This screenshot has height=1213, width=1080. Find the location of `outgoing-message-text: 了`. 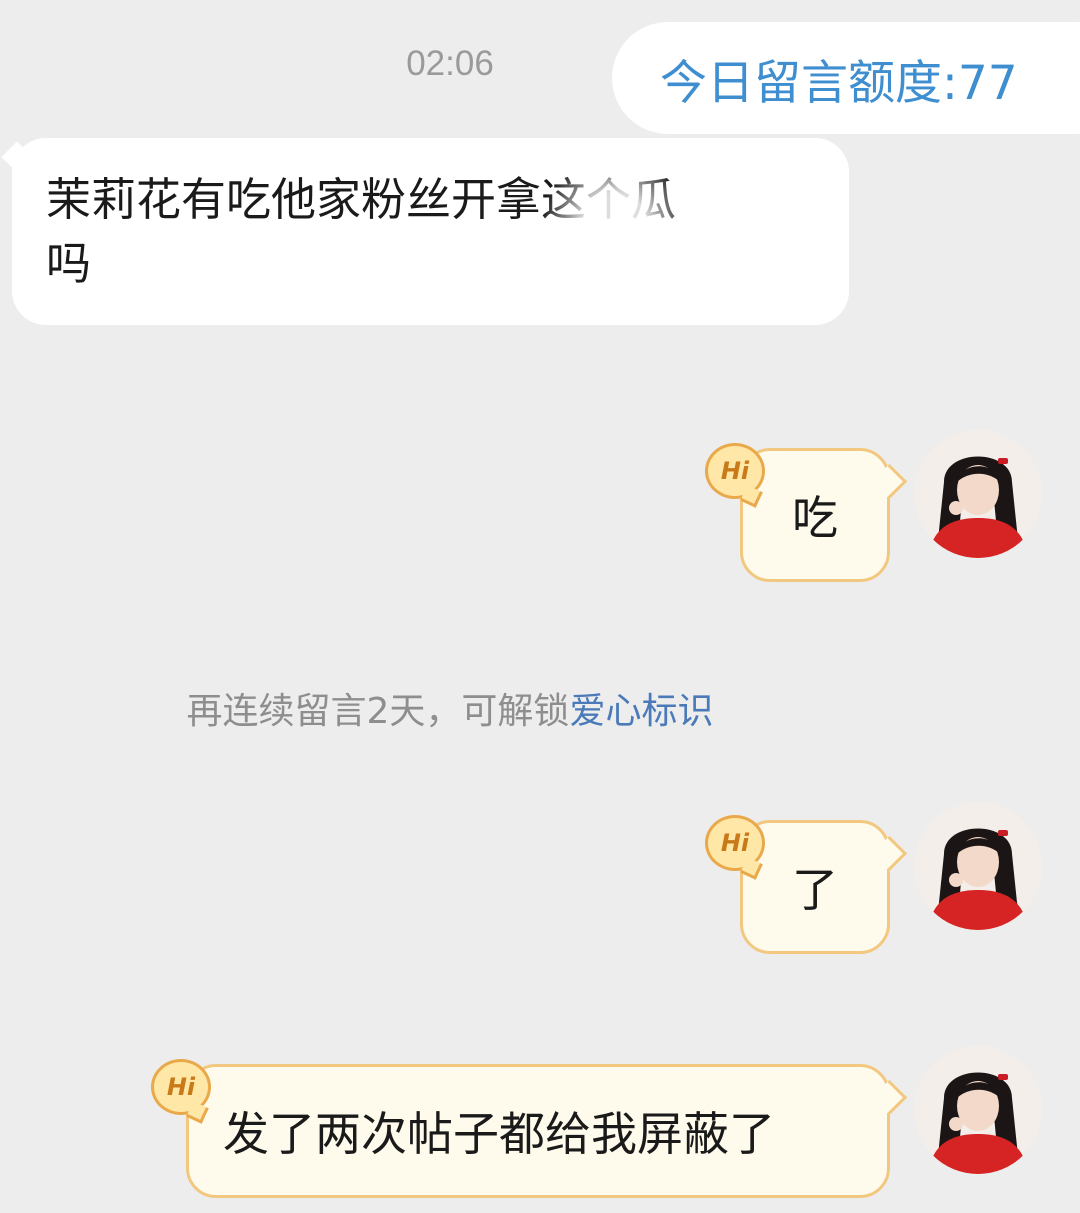

outgoing-message-text: 了 is located at coordinates (815, 890).